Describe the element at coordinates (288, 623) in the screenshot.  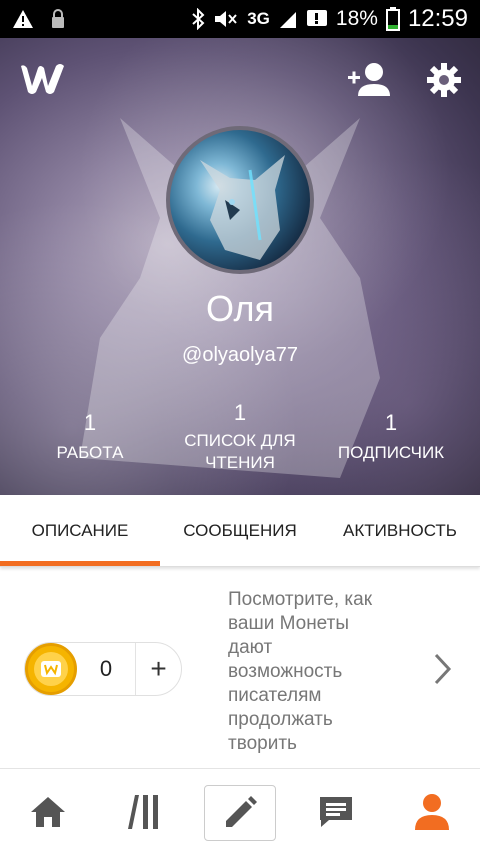
I see `coins-info-line: ваши Монеты` at that location.